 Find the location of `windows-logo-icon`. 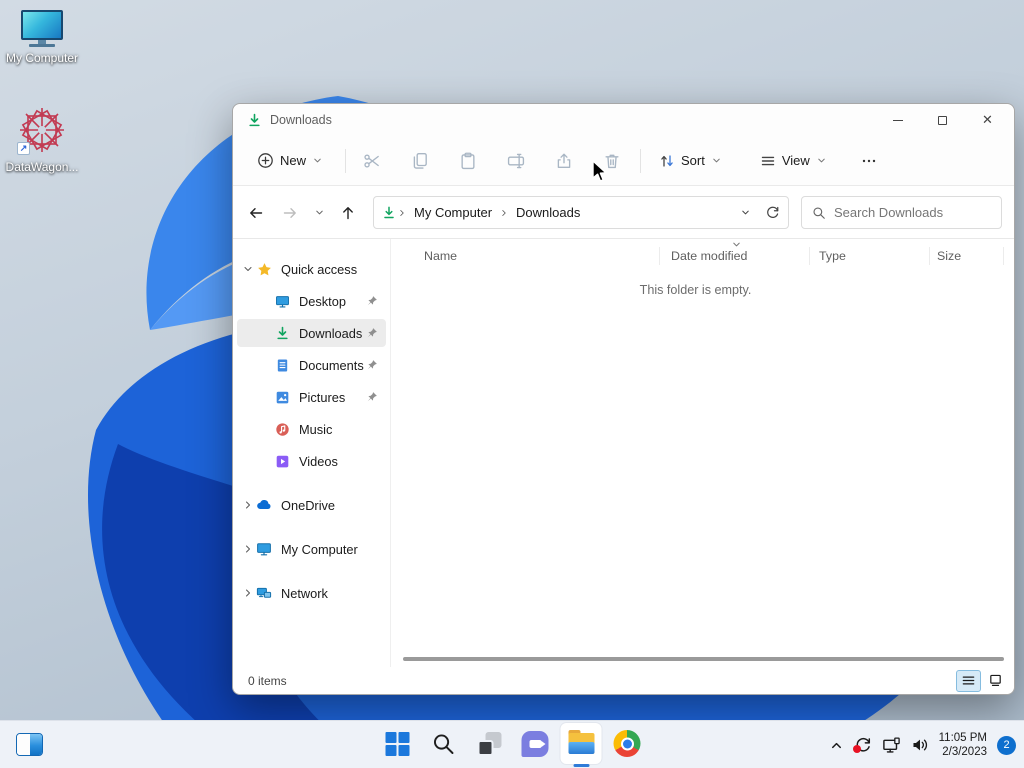

windows-logo-icon is located at coordinates (397, 743).